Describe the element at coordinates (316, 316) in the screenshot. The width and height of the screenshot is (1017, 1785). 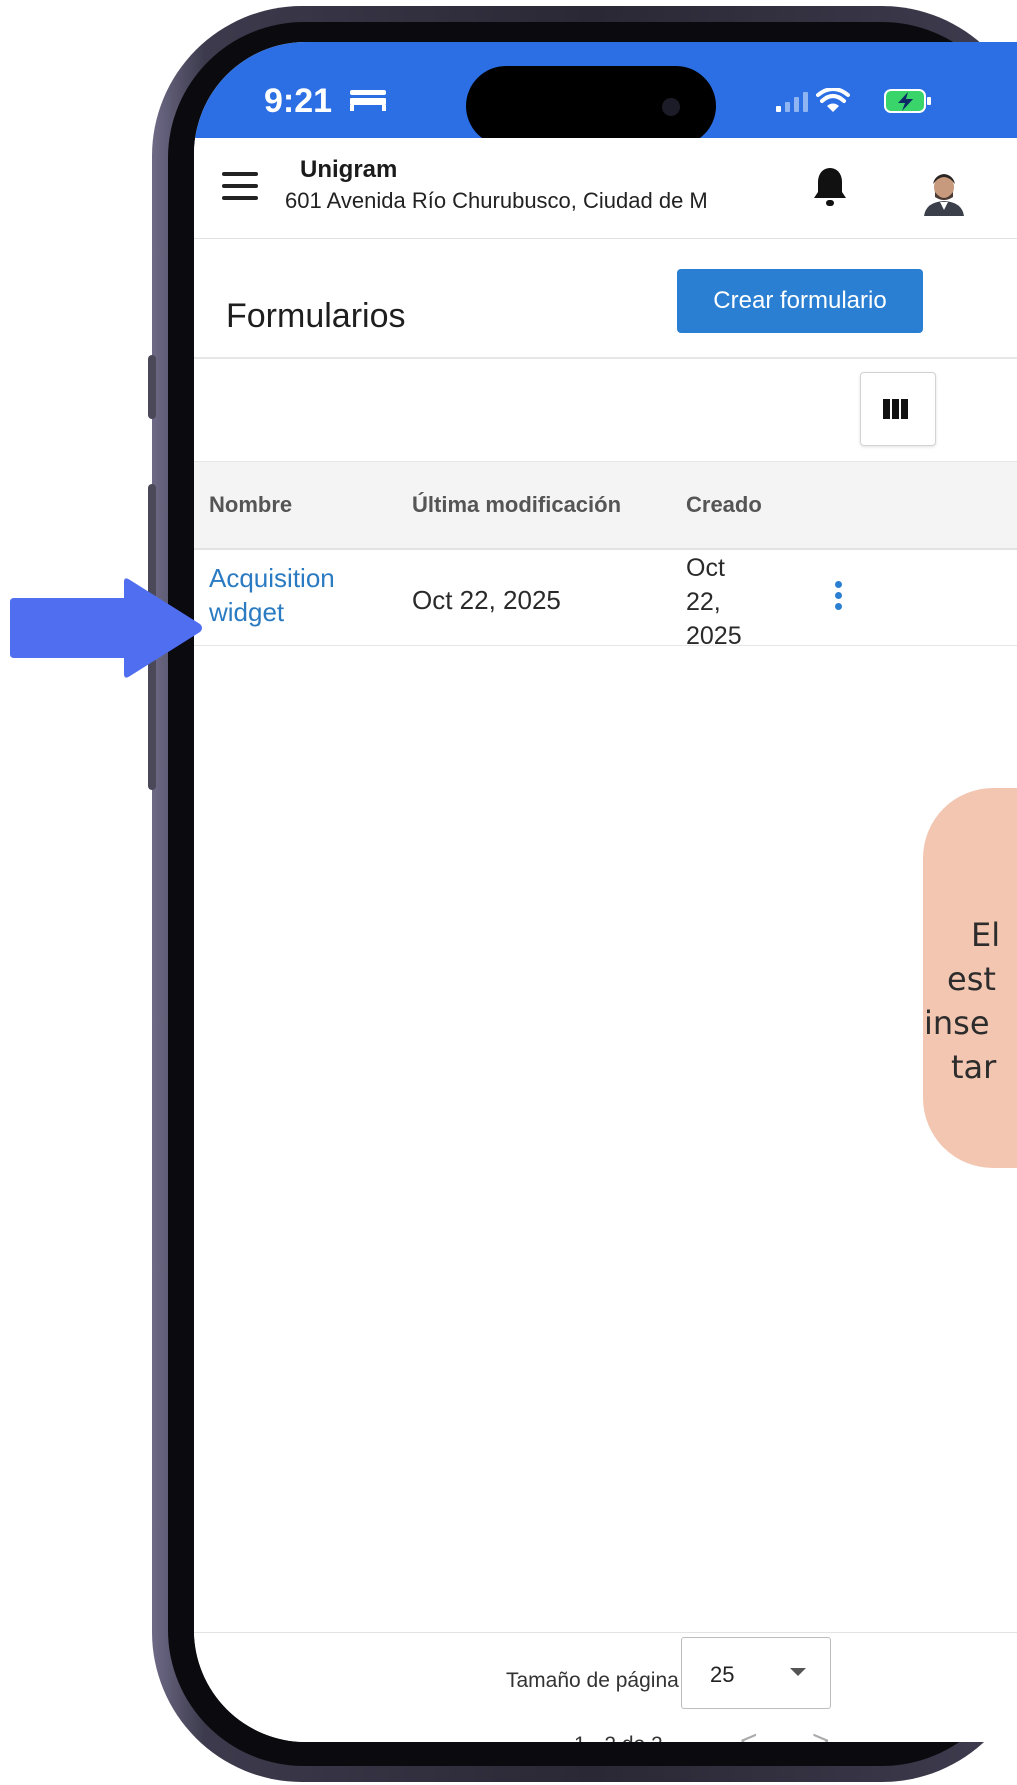
I see `page-title: Formularios` at that location.